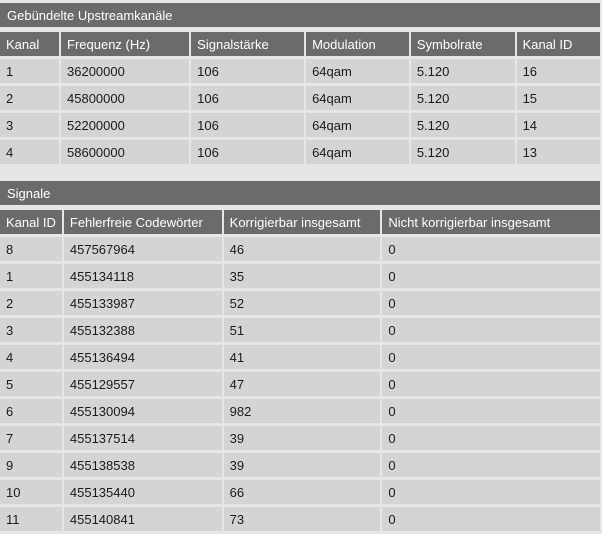 The height and width of the screenshot is (534, 602). I want to click on cell-kanal-id: 4, so click(31, 357).